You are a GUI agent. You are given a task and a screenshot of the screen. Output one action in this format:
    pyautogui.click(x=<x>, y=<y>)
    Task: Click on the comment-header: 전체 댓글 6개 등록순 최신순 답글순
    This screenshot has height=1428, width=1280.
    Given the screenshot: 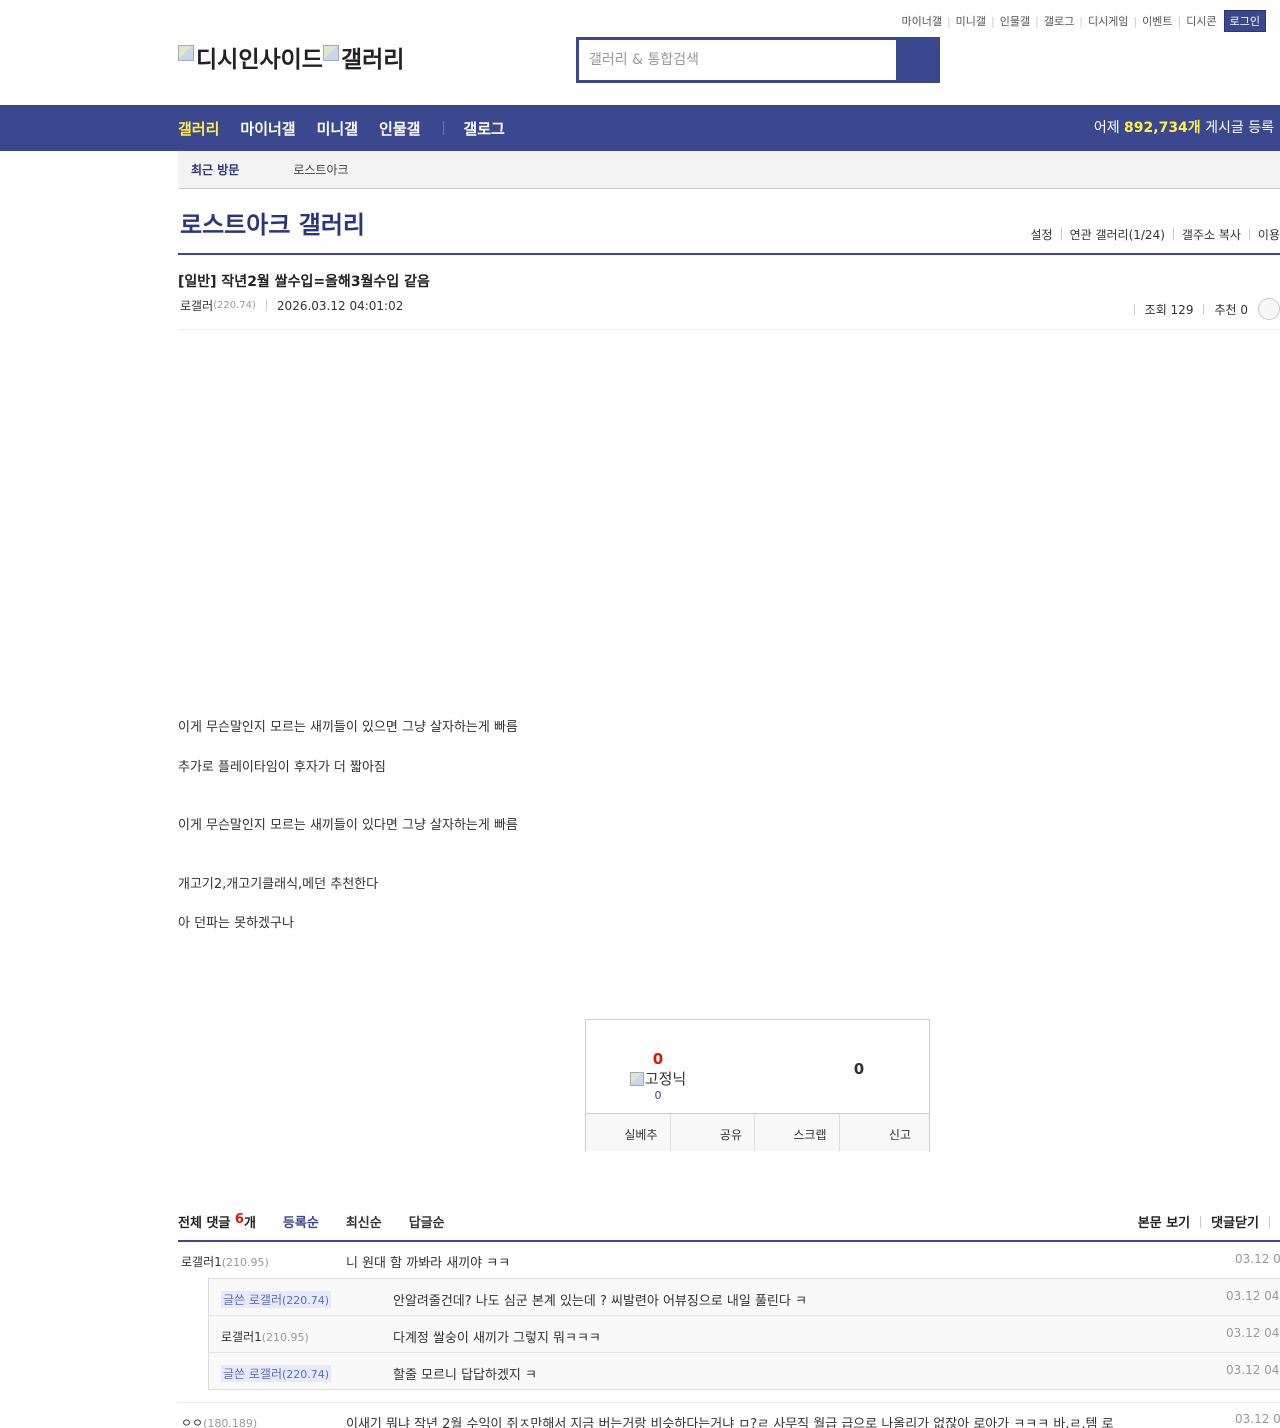 What is the action you would take?
    pyautogui.click(x=311, y=1221)
    